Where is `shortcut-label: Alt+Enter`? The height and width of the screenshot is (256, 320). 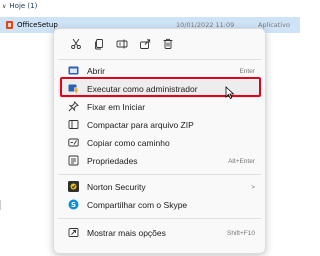
shortcut-label: Alt+Enter is located at coordinates (241, 161).